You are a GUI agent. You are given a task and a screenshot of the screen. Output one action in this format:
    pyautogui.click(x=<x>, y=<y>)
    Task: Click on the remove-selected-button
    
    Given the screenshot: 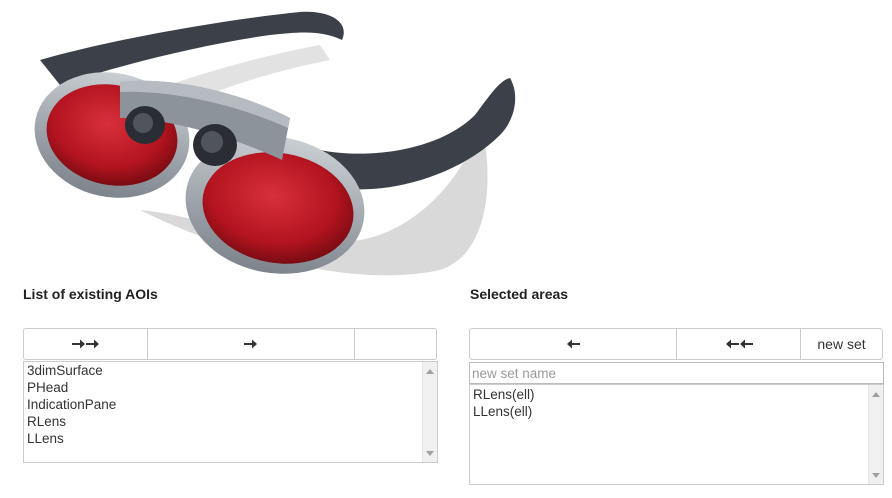 What is the action you would take?
    pyautogui.click(x=573, y=344)
    